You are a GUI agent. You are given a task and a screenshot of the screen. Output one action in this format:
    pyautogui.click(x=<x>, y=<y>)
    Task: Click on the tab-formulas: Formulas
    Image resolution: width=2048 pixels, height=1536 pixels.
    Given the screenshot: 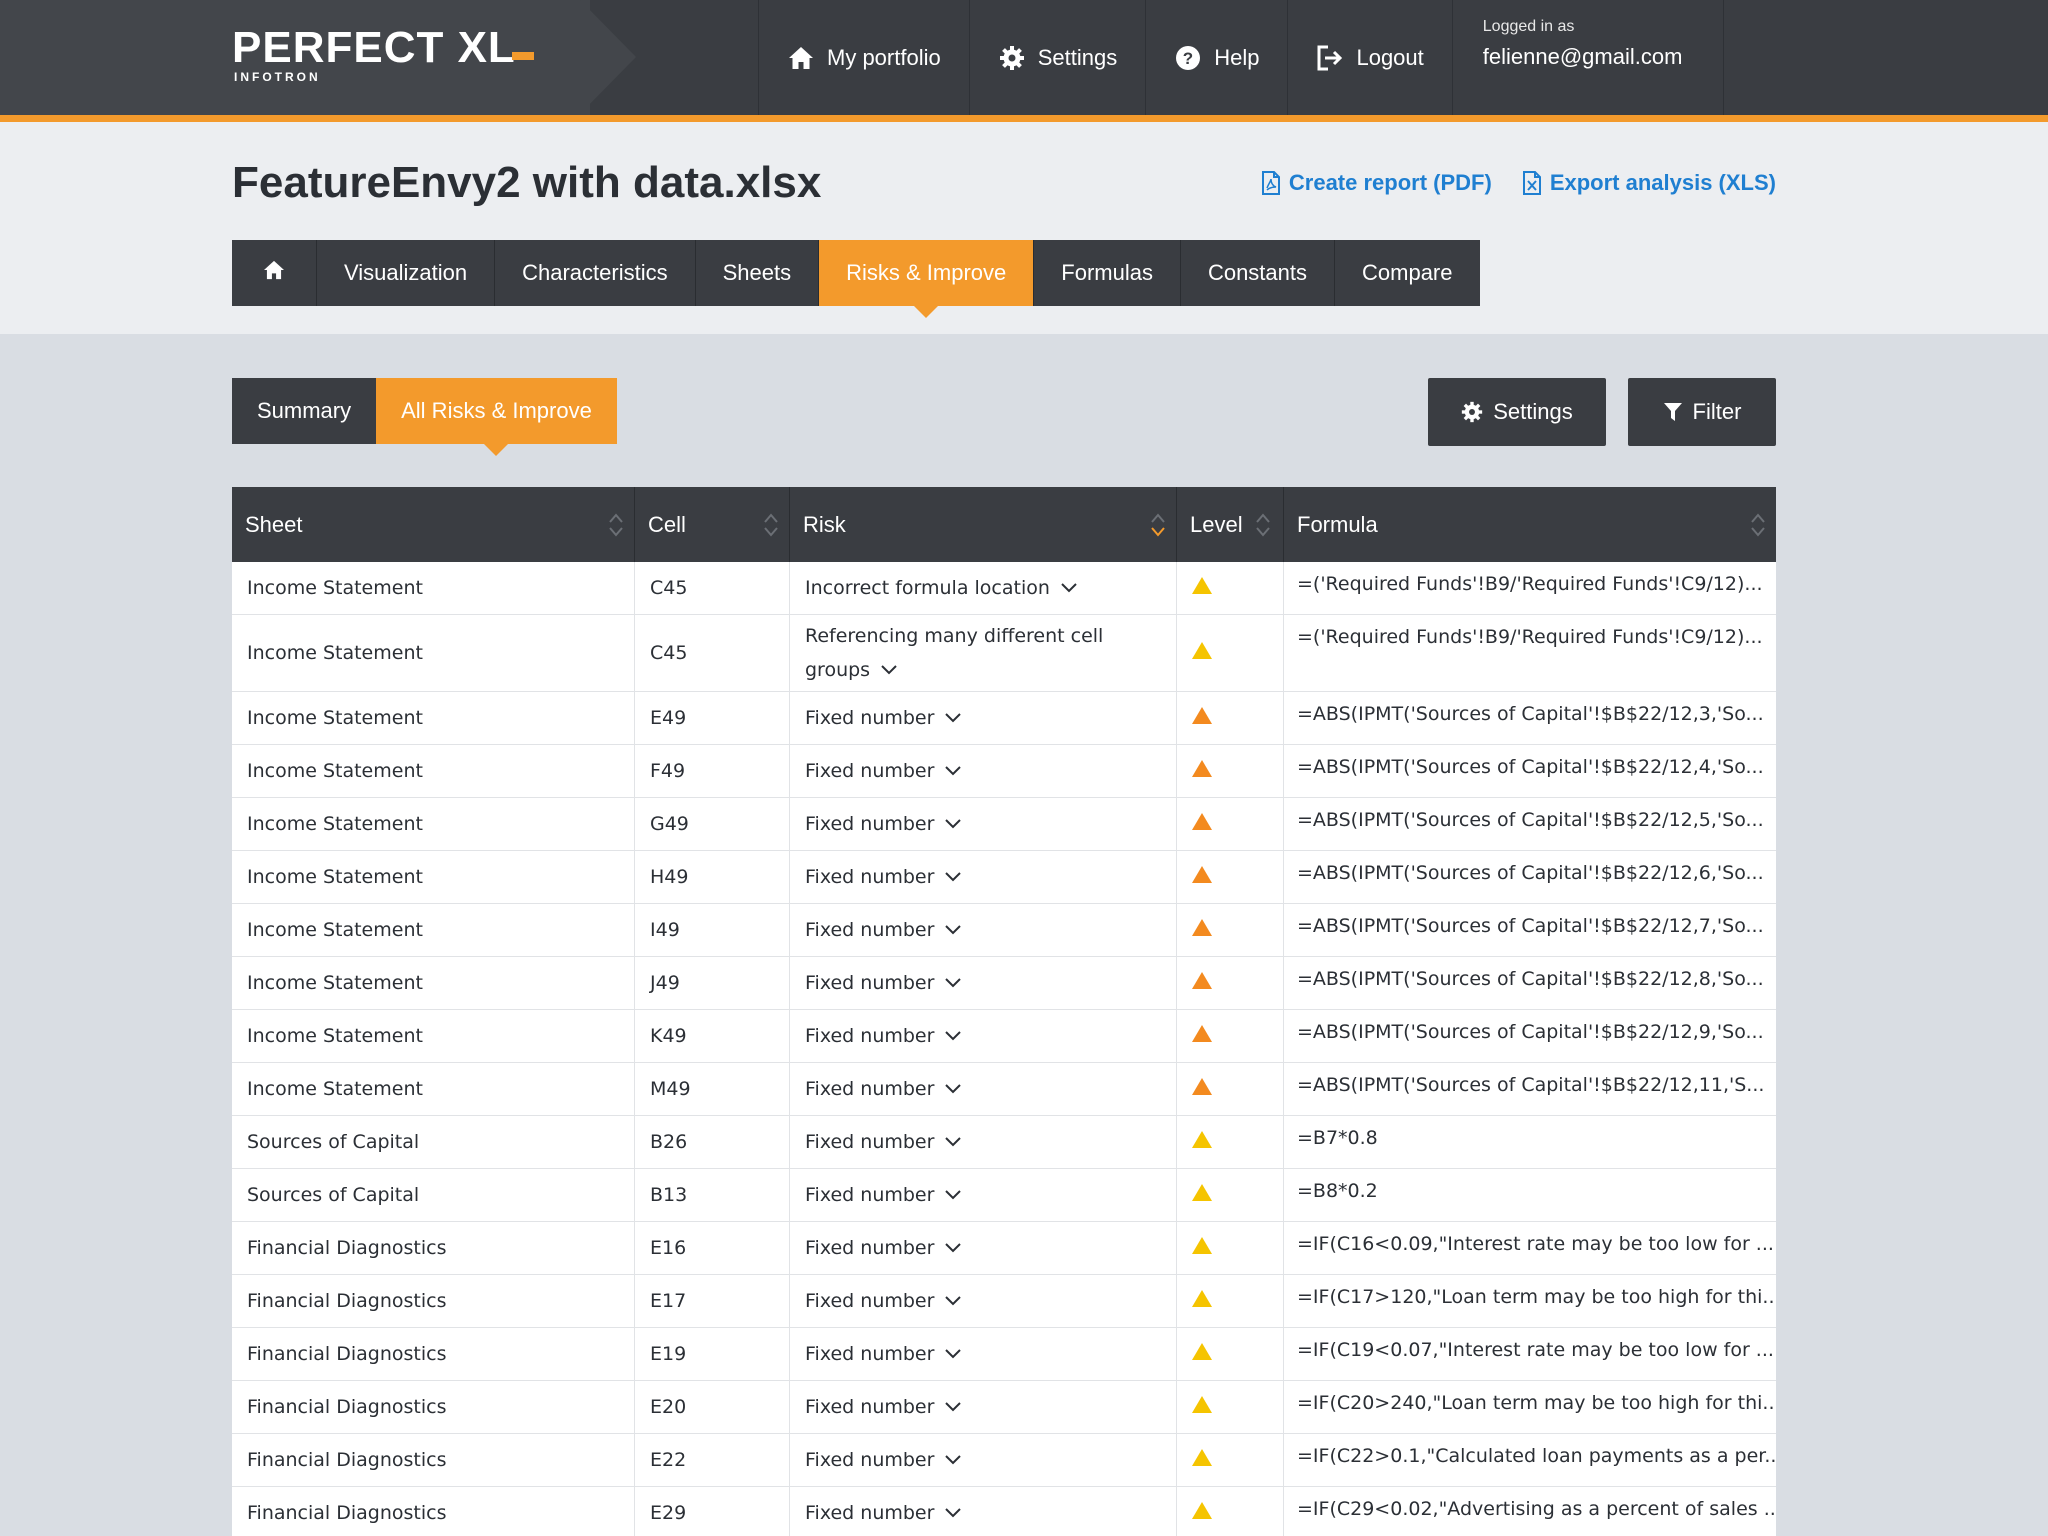 What is the action you would take?
    pyautogui.click(x=1106, y=273)
    